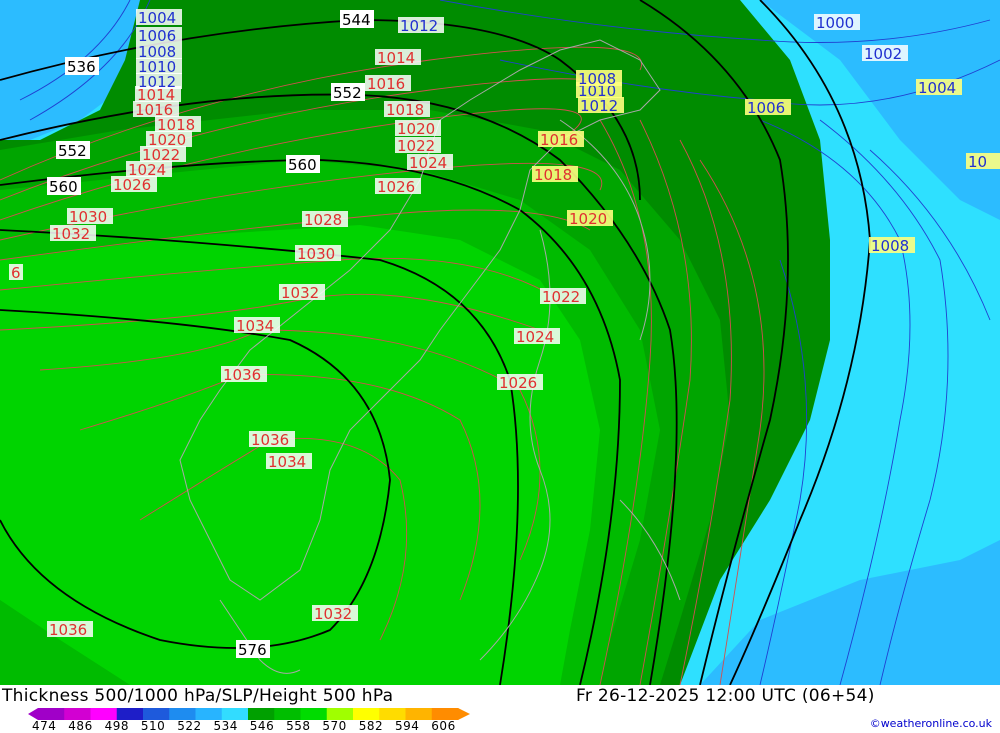 The width and height of the screenshot is (1000, 733). I want to click on legend-tick-label: 486, so click(80, 726).